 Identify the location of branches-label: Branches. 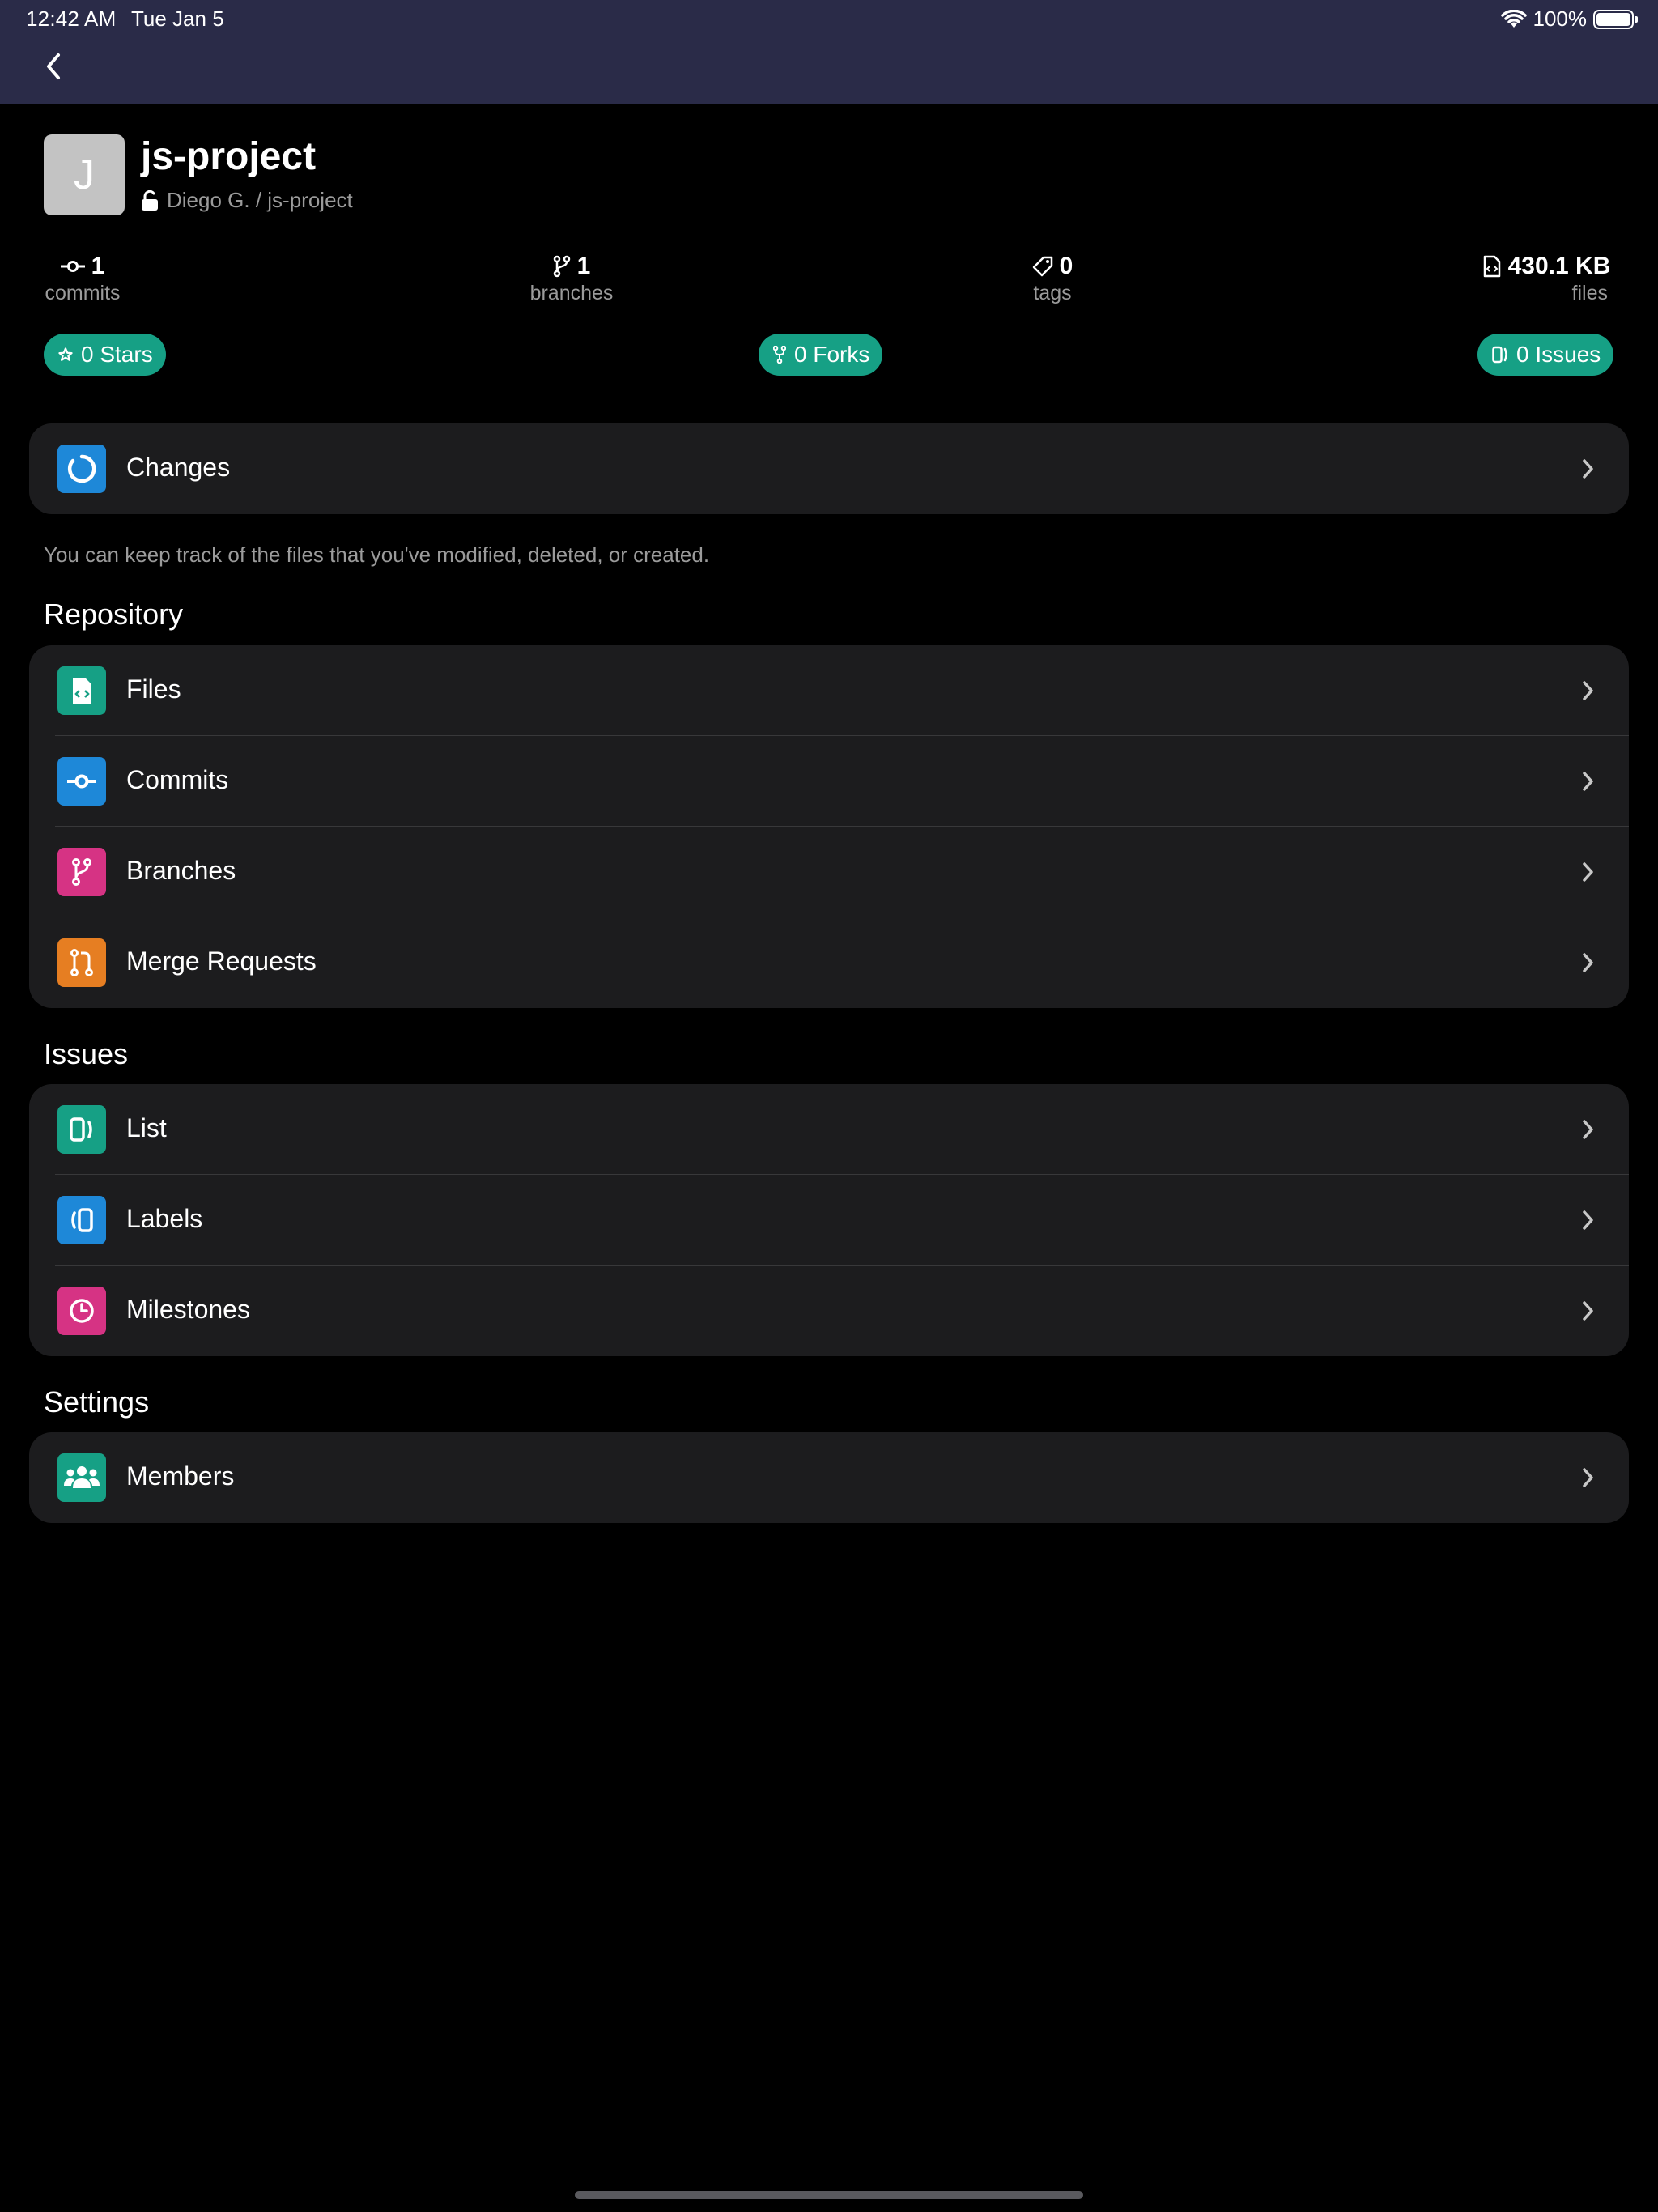
(181, 870).